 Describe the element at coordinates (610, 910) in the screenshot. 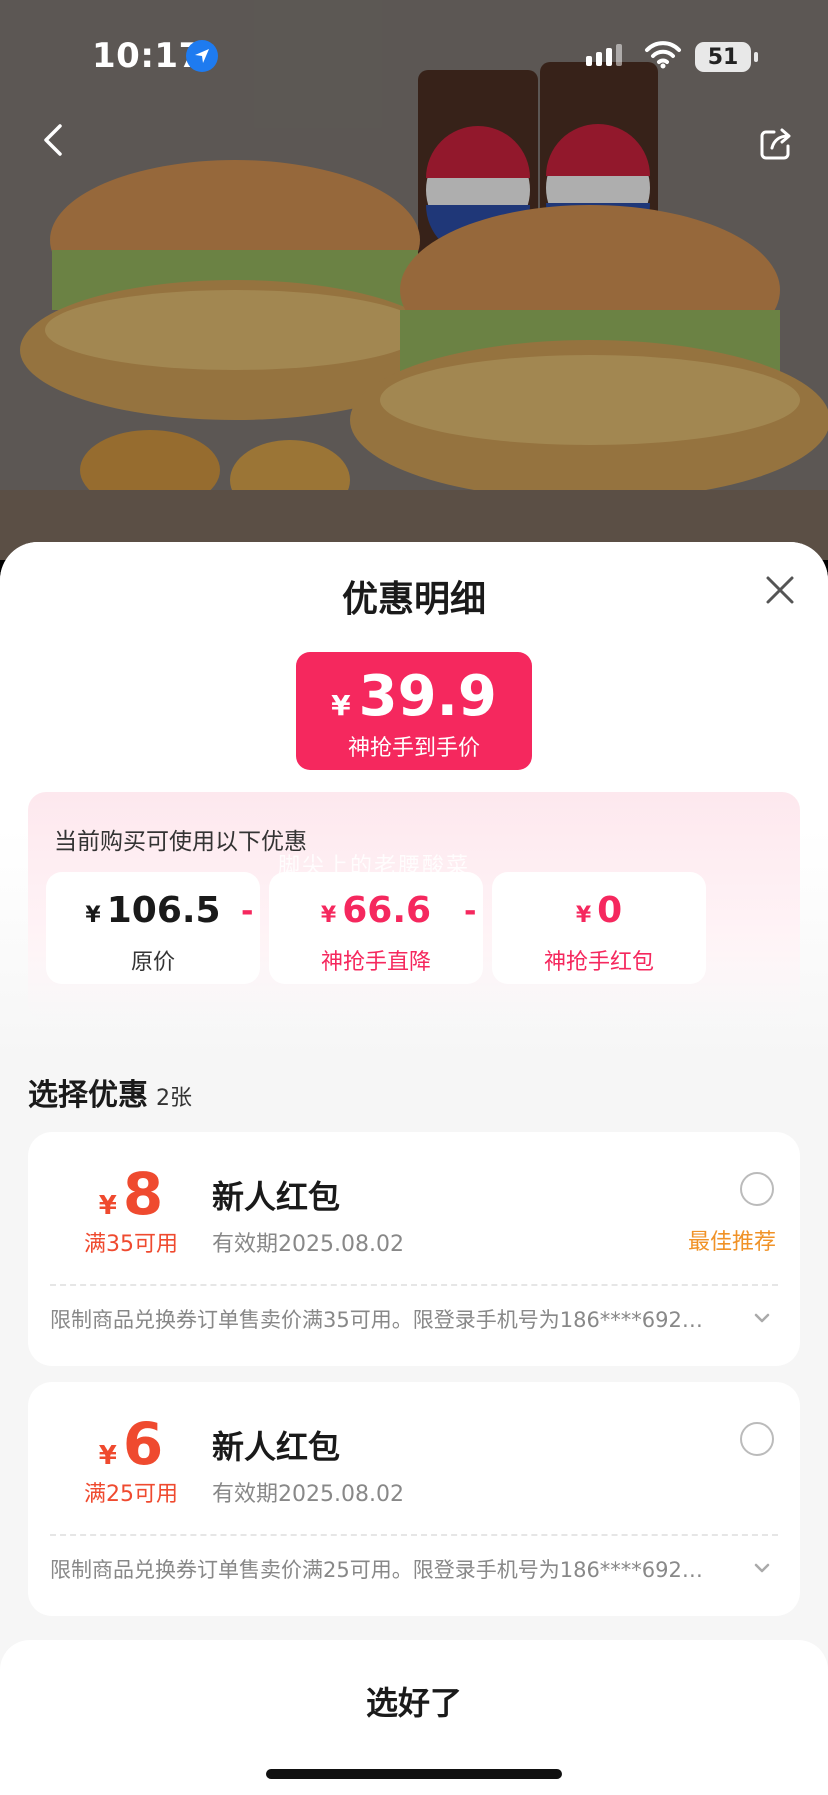

I see `amount: 0` at that location.